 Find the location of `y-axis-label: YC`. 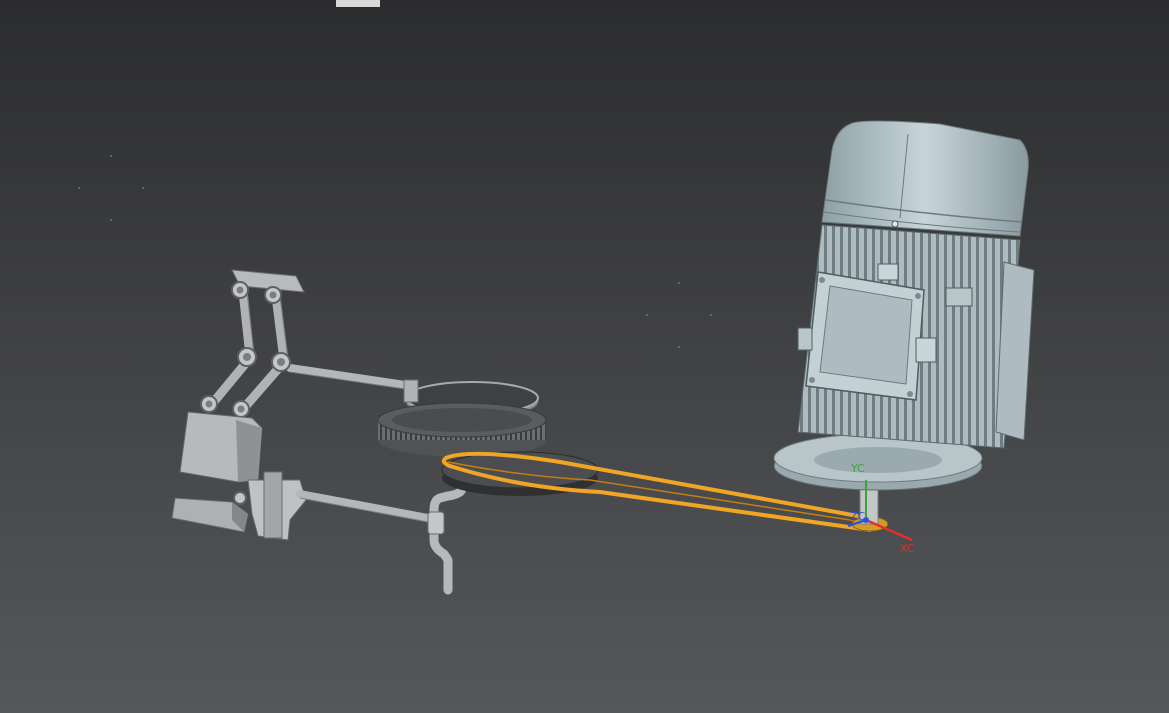

y-axis-label: YC is located at coordinates (857, 468).